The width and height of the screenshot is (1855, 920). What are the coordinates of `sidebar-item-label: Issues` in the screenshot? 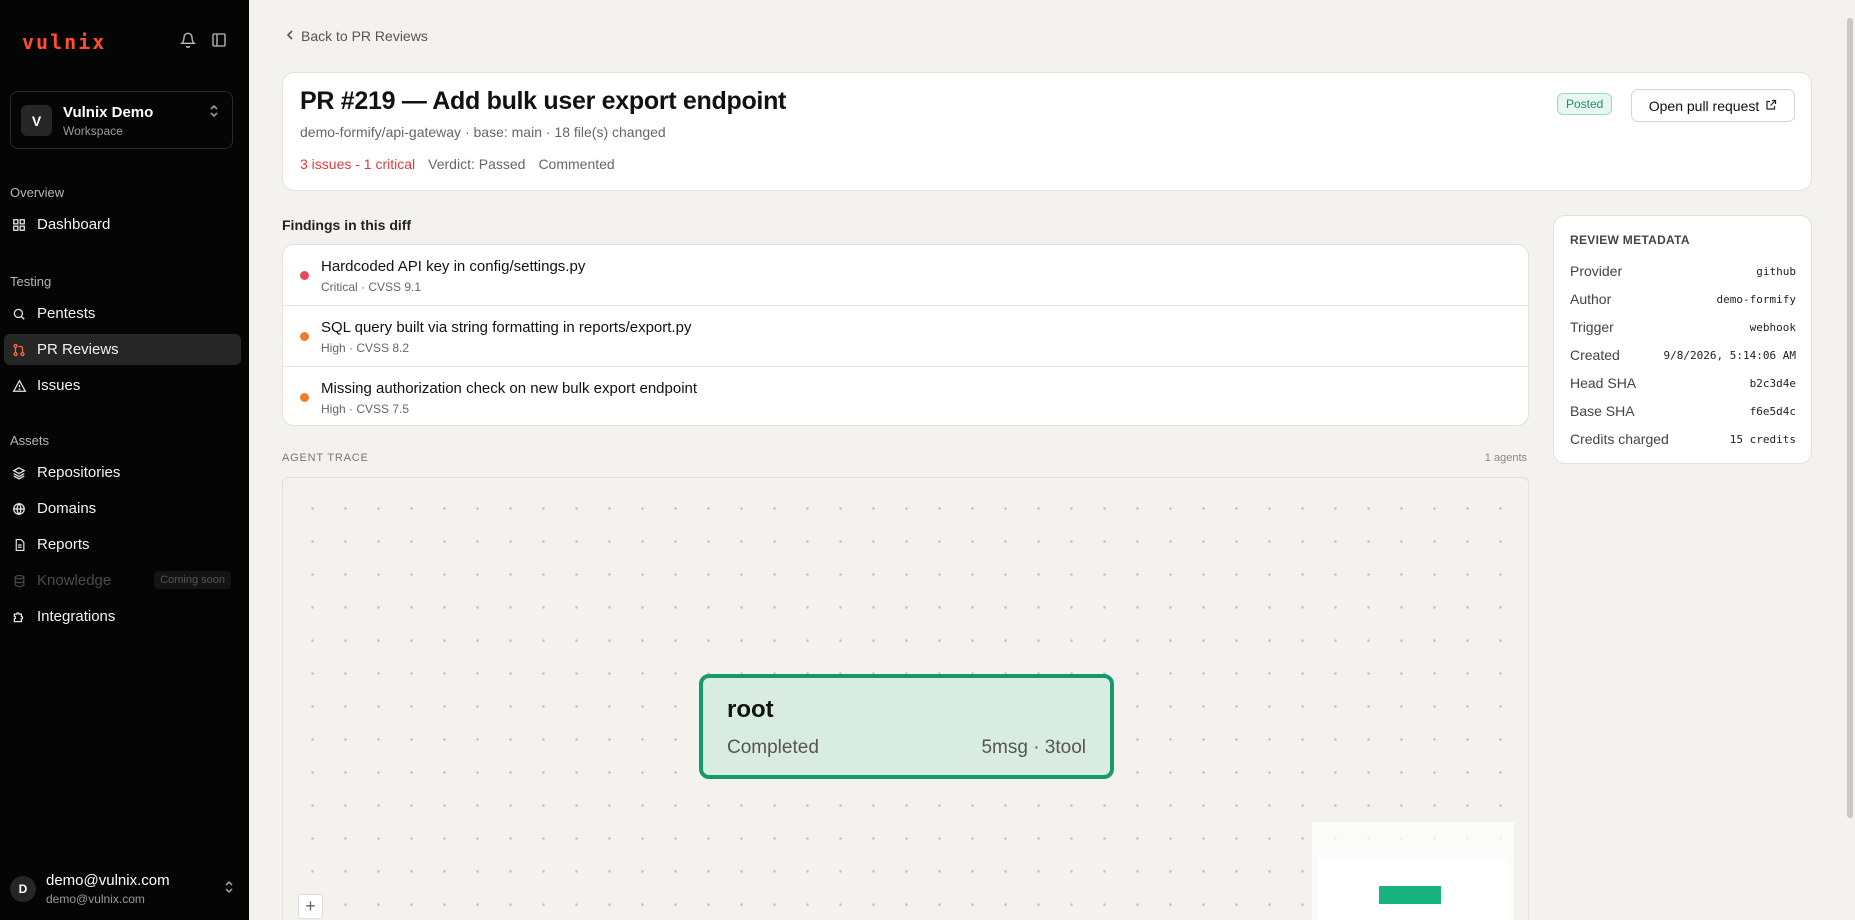 It's located at (59, 385).